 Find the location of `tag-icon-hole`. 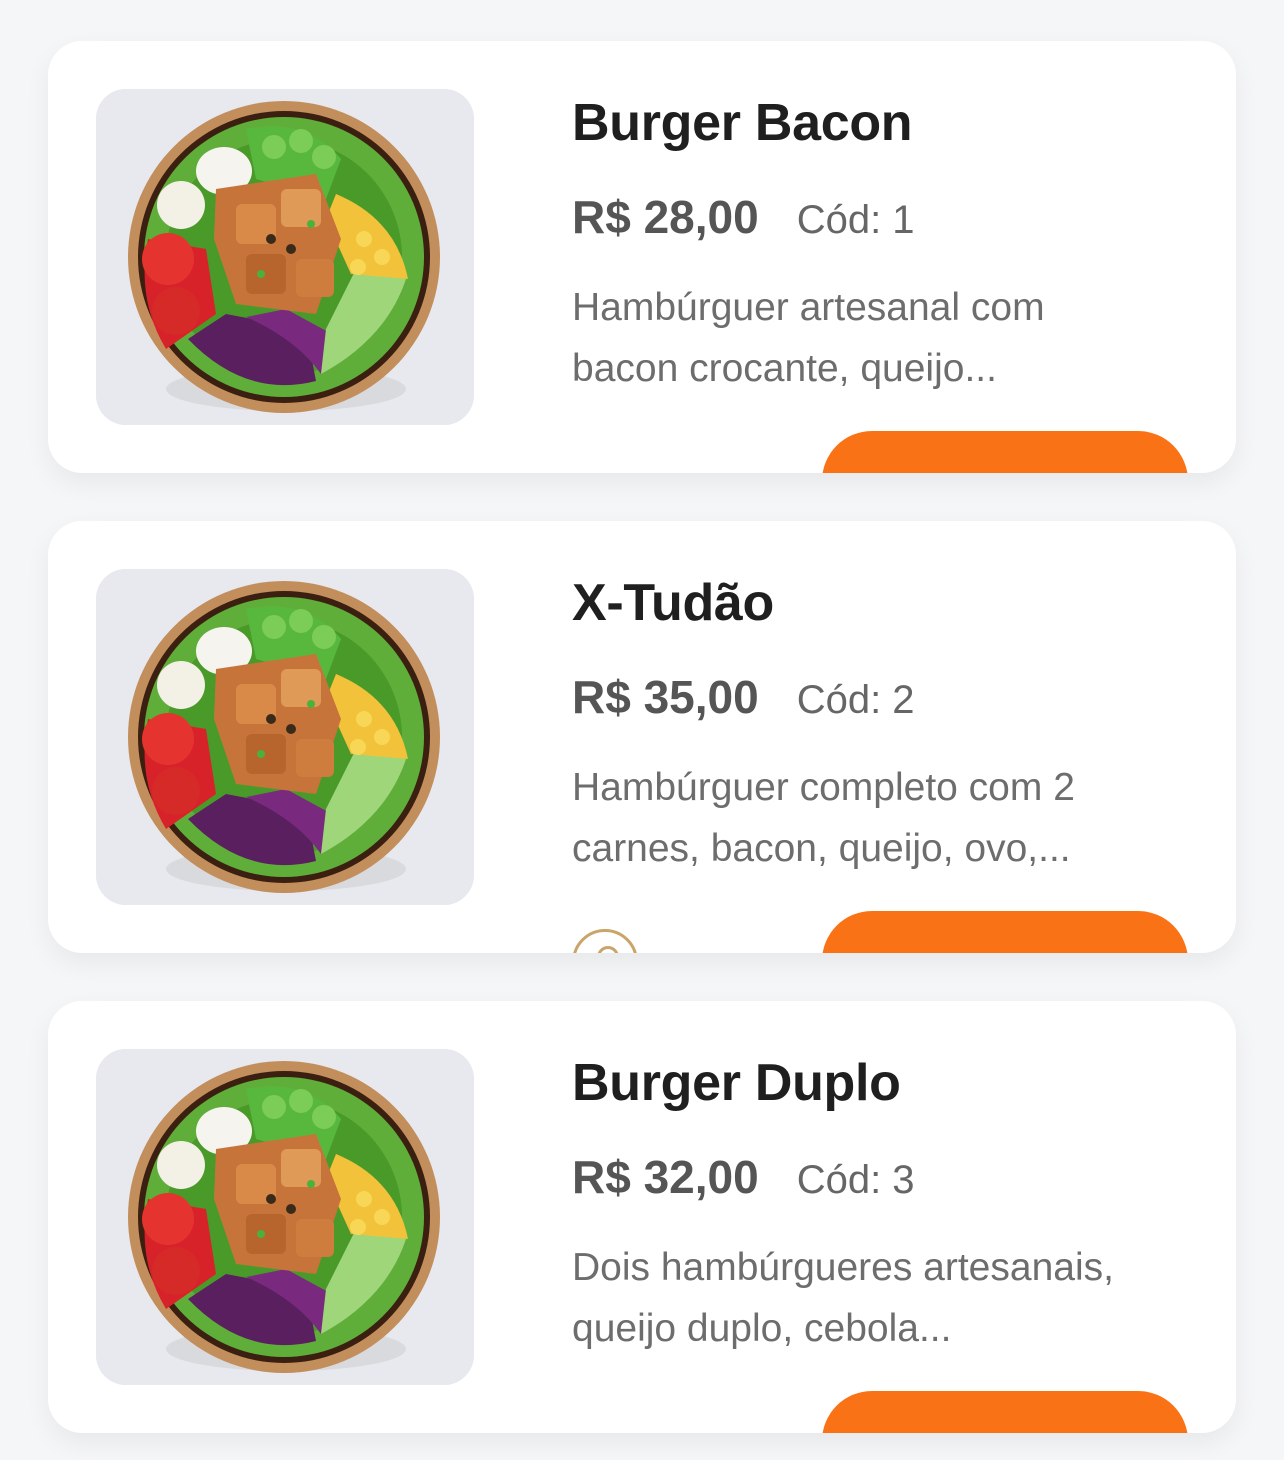

tag-icon-hole is located at coordinates (608, 949).